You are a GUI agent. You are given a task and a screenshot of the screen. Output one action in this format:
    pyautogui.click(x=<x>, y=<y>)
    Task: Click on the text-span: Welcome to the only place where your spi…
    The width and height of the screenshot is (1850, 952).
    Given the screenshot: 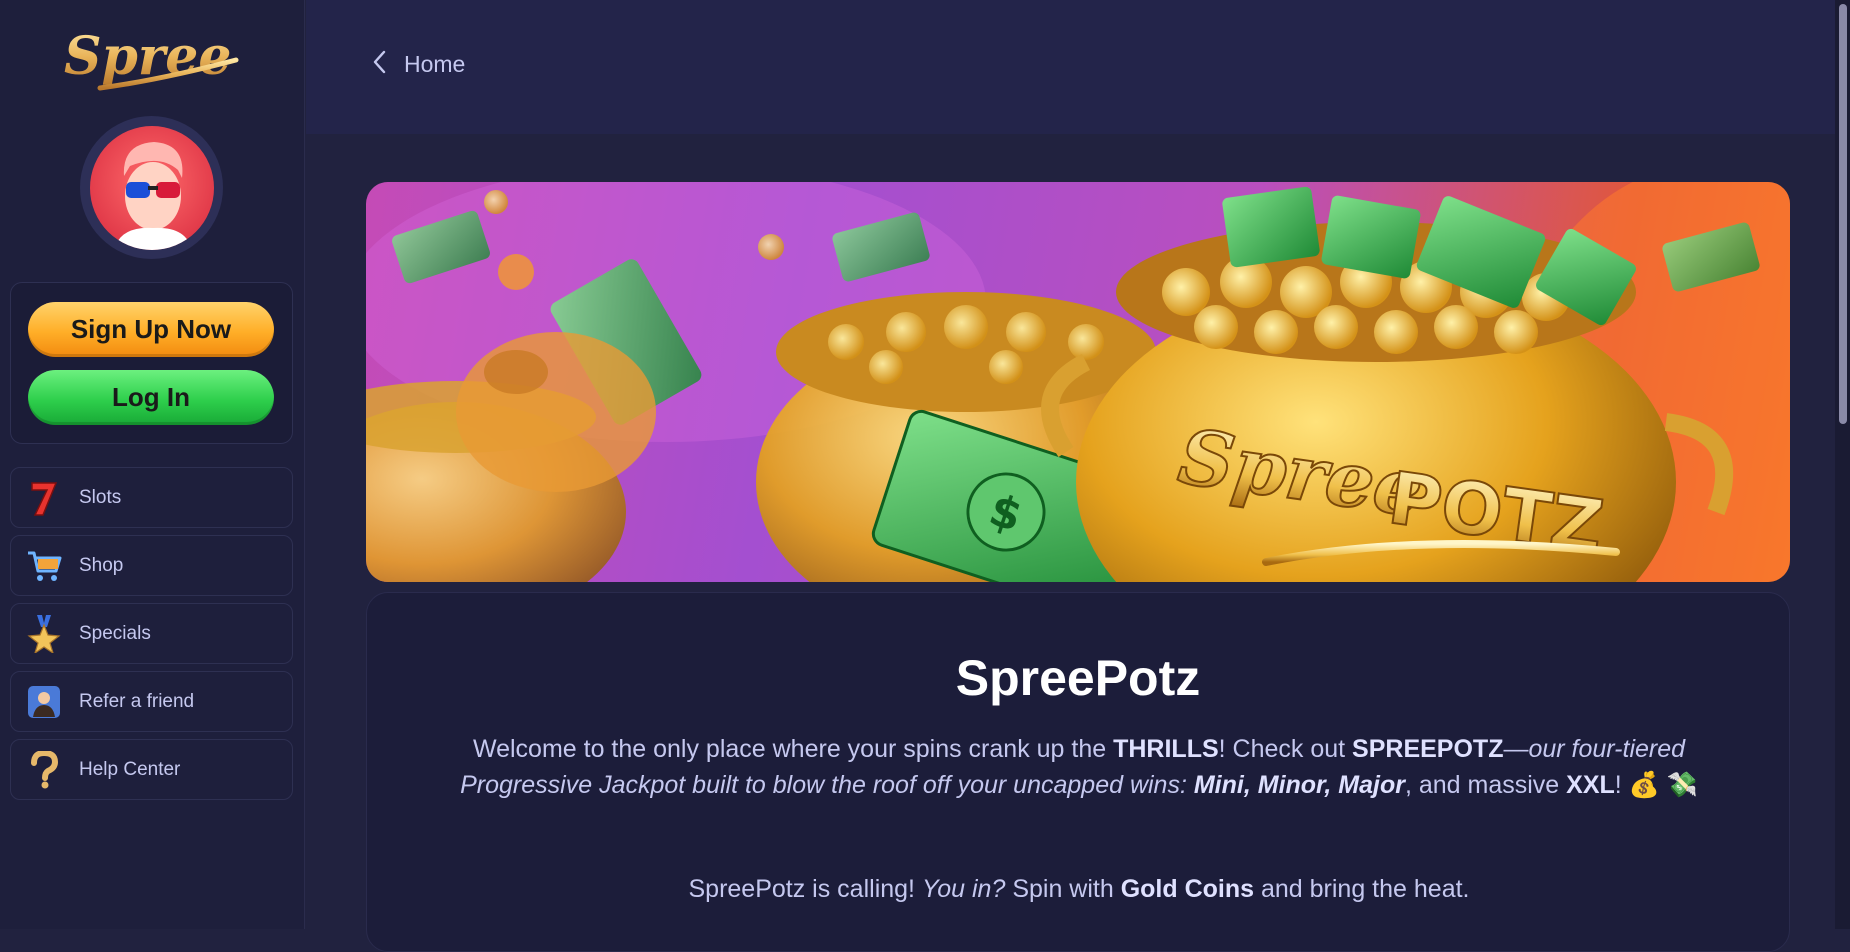 What is the action you would take?
    pyautogui.click(x=793, y=749)
    